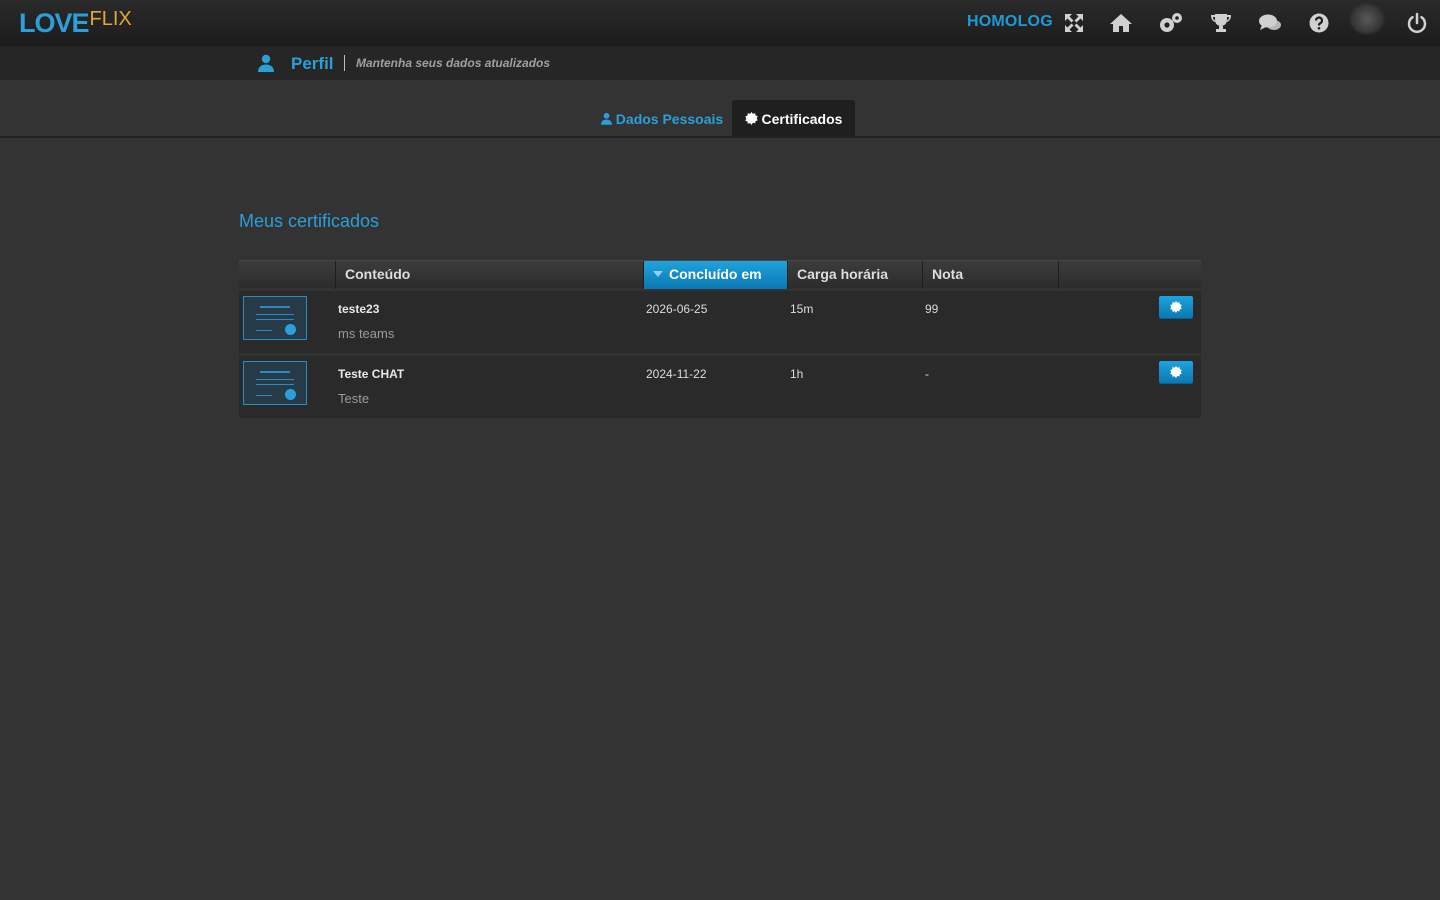 Image resolution: width=1440 pixels, height=900 pixels. Describe the element at coordinates (927, 374) in the screenshot. I see `row-grade: -` at that location.